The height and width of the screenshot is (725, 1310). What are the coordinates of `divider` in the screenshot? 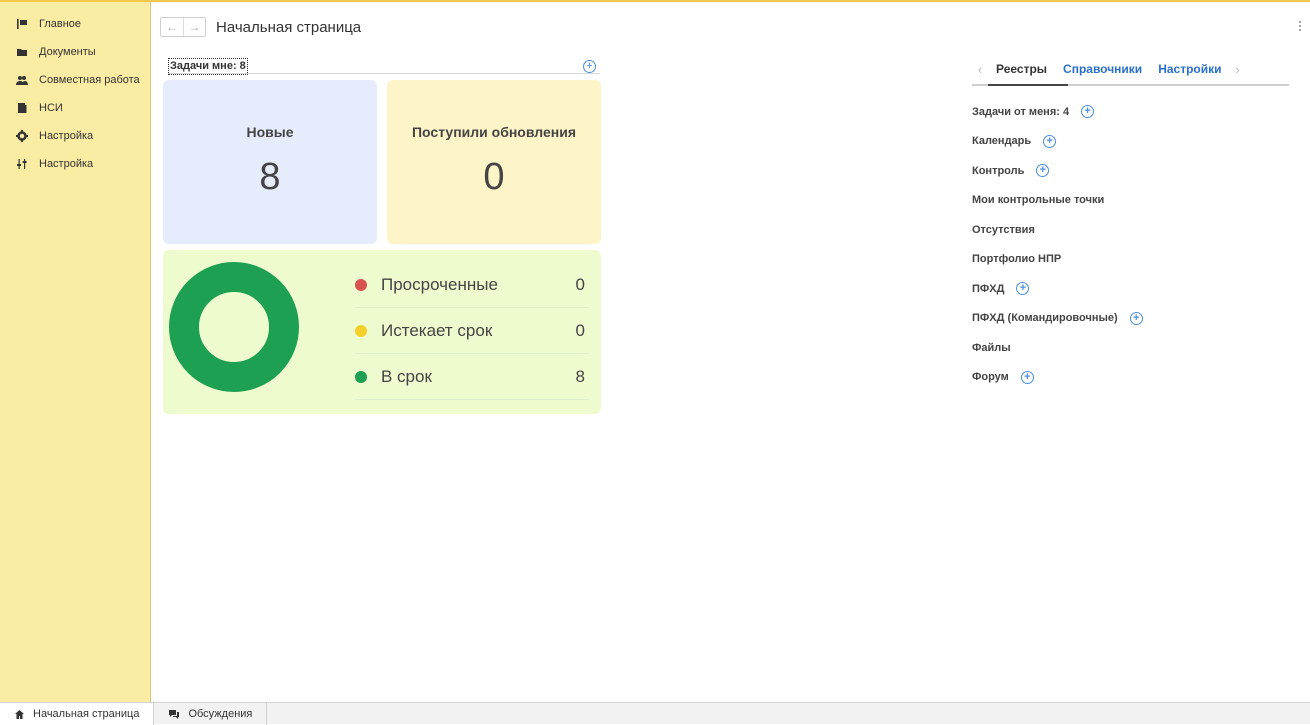 It's located at (384, 73).